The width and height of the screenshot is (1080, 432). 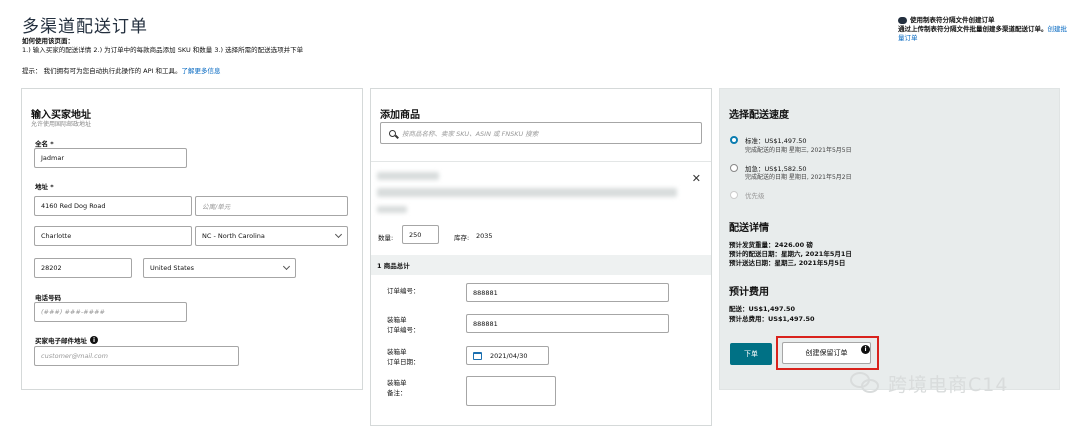 What do you see at coordinates (48, 298) in the screenshot?
I see `phone-label: 电话号码` at bounding box center [48, 298].